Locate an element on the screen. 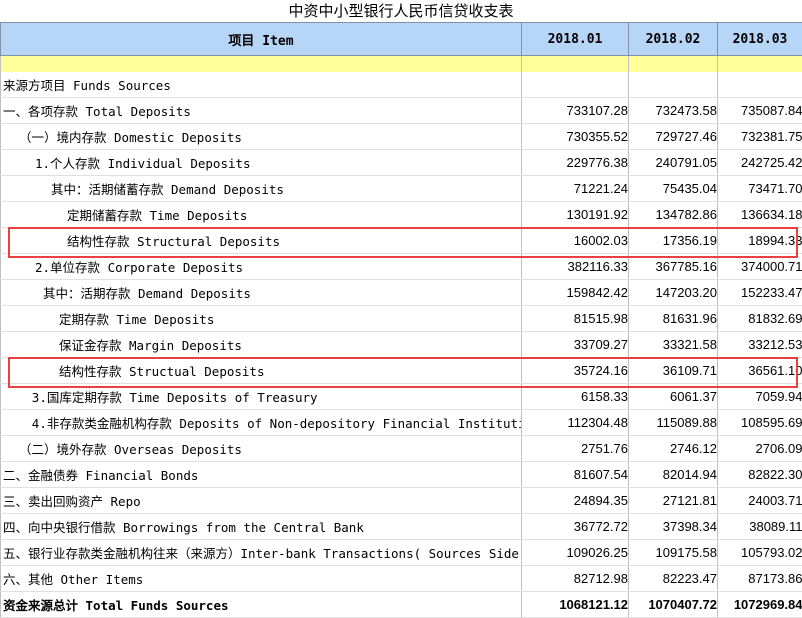  row-value: 27121.81 is located at coordinates (673, 501).